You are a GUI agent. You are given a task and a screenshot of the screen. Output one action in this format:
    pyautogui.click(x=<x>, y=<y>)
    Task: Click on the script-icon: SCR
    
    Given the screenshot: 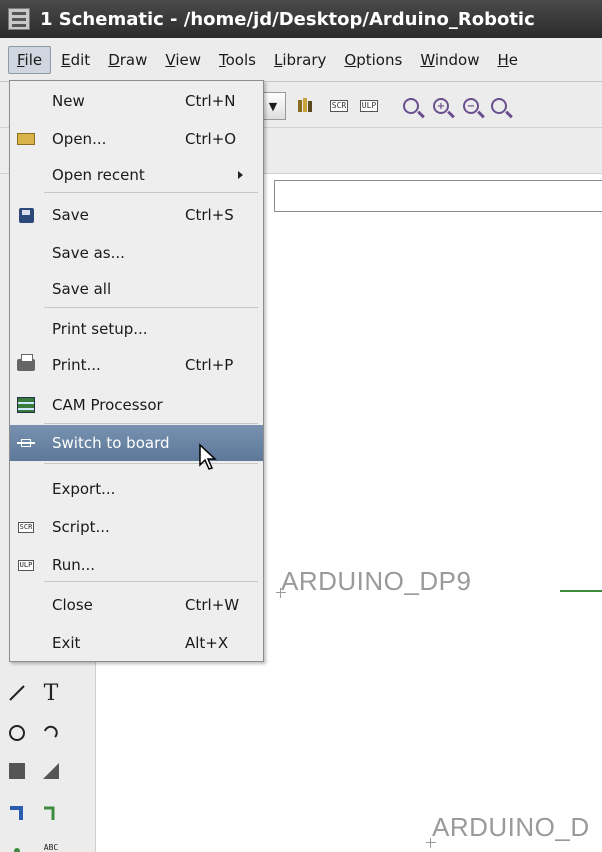 What is the action you would take?
    pyautogui.click(x=26, y=527)
    